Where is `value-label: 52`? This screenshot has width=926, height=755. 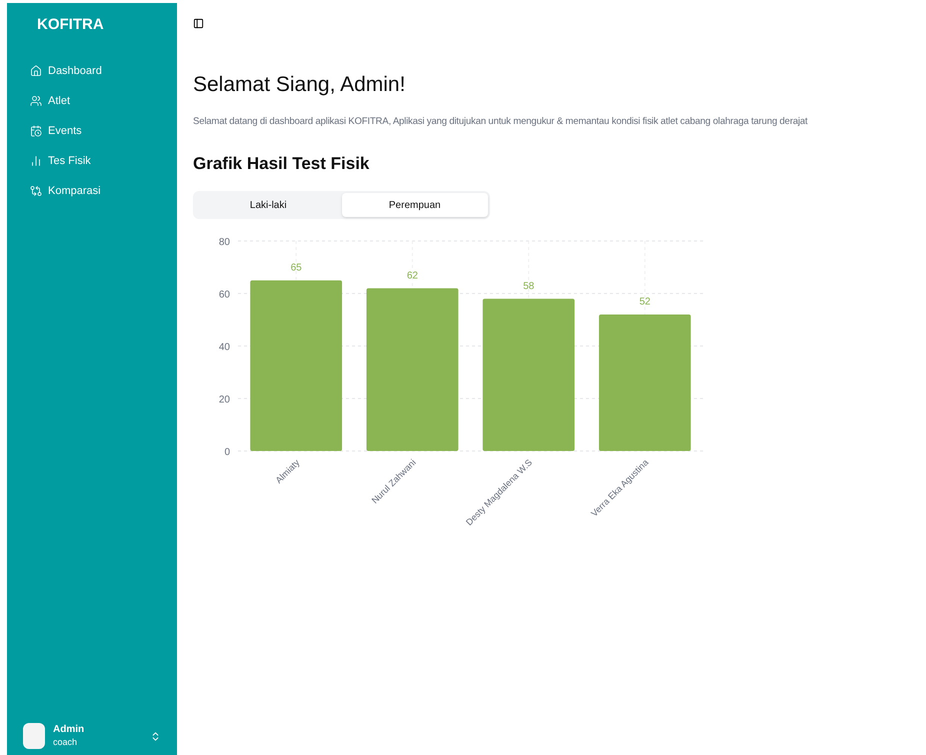
value-label: 52 is located at coordinates (644, 302).